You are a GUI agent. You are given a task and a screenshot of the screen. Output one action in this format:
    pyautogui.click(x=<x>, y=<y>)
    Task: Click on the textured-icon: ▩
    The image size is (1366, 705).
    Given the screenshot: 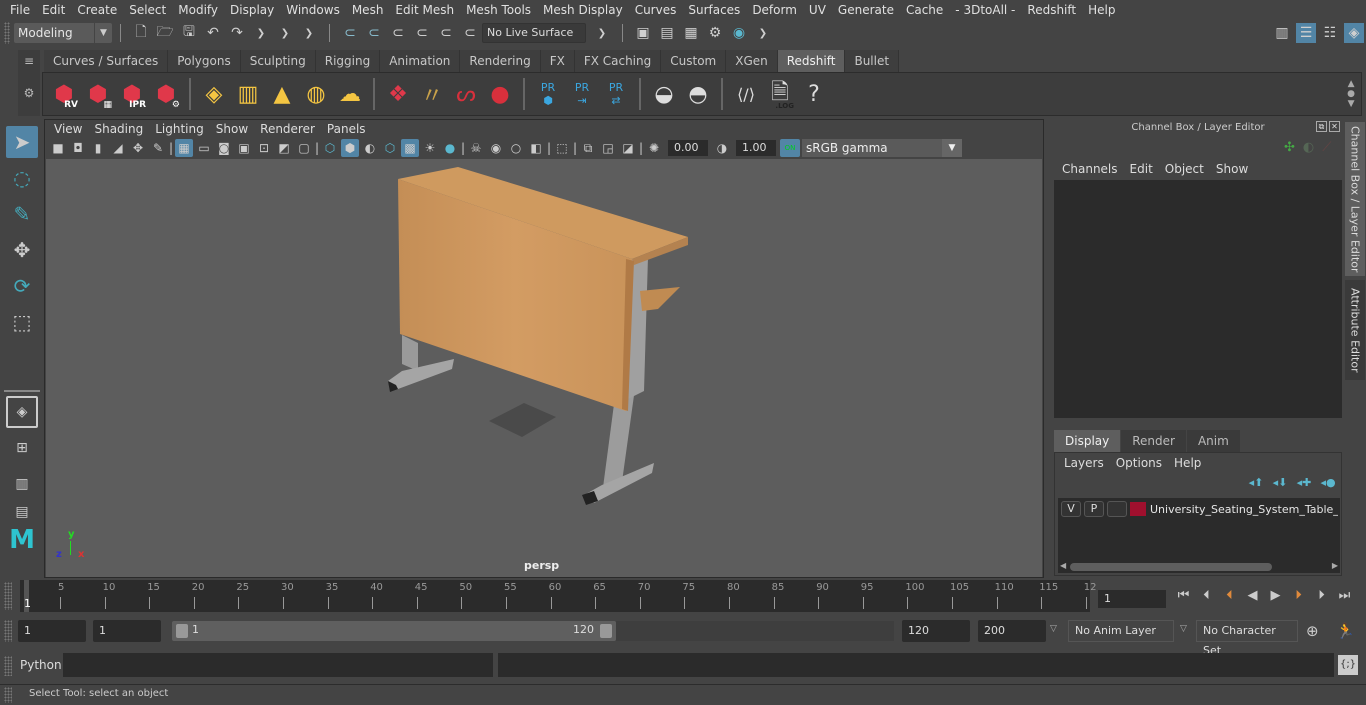 What is the action you would take?
    pyautogui.click(x=410, y=148)
    